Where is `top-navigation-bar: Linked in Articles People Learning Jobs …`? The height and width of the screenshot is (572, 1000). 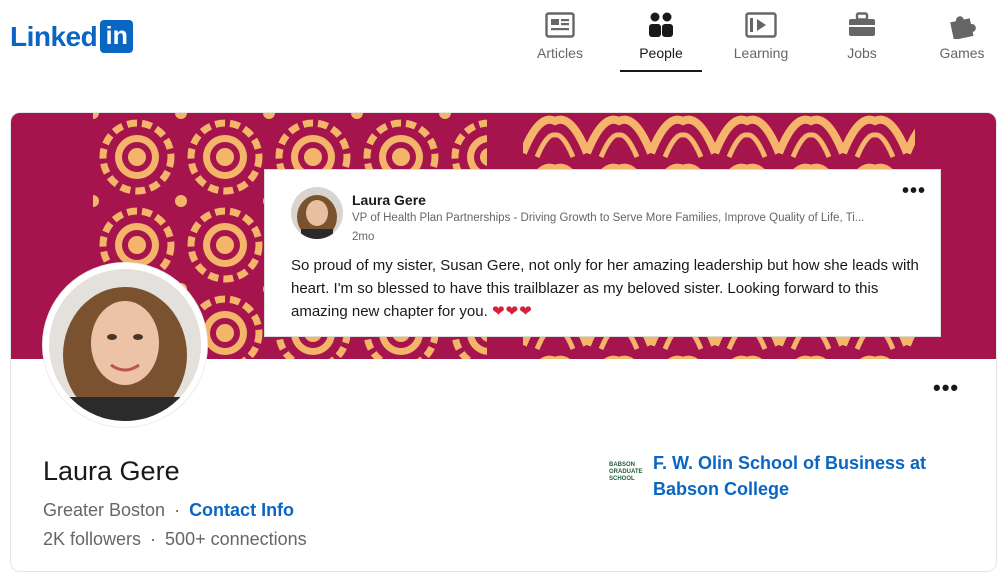
top-navigation-bar: Linked in Articles People Learning Jobs … is located at coordinates (500, 39).